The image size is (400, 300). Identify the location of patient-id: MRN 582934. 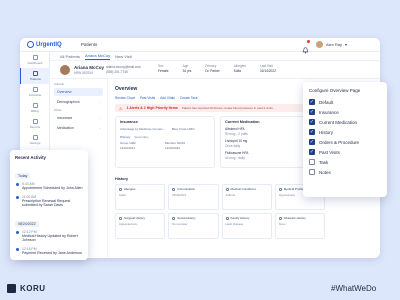
(83, 73).